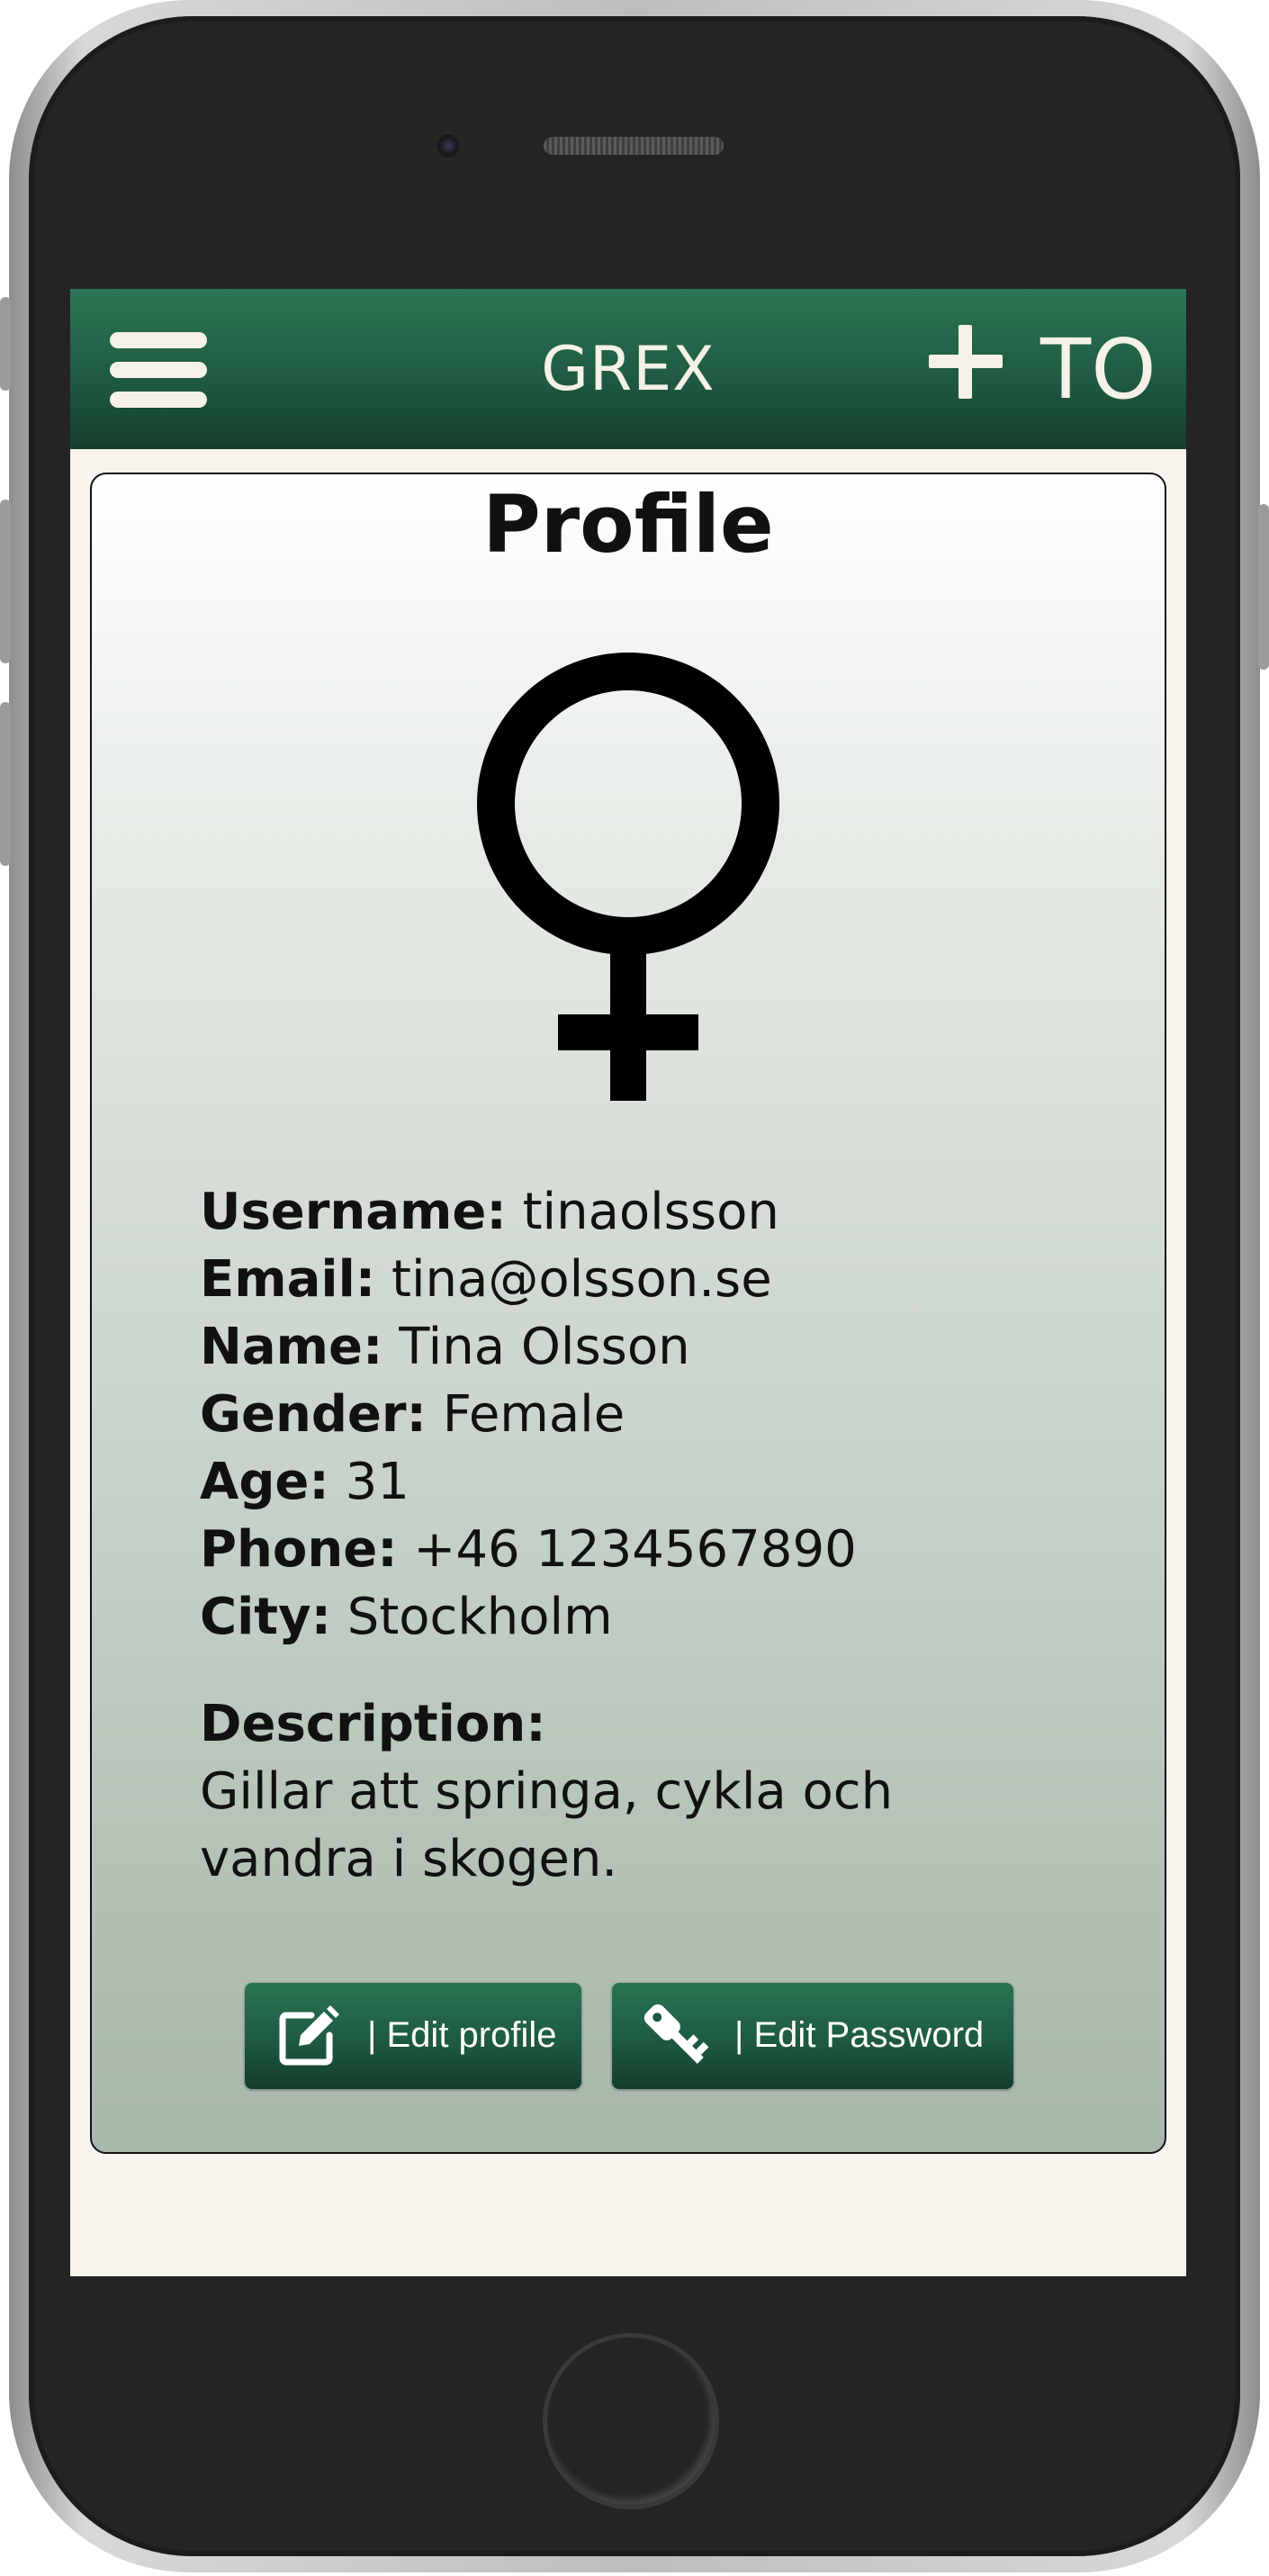 This screenshot has width=1269, height=2576. Describe the element at coordinates (526, 1414) in the screenshot. I see `field-value: Female` at that location.